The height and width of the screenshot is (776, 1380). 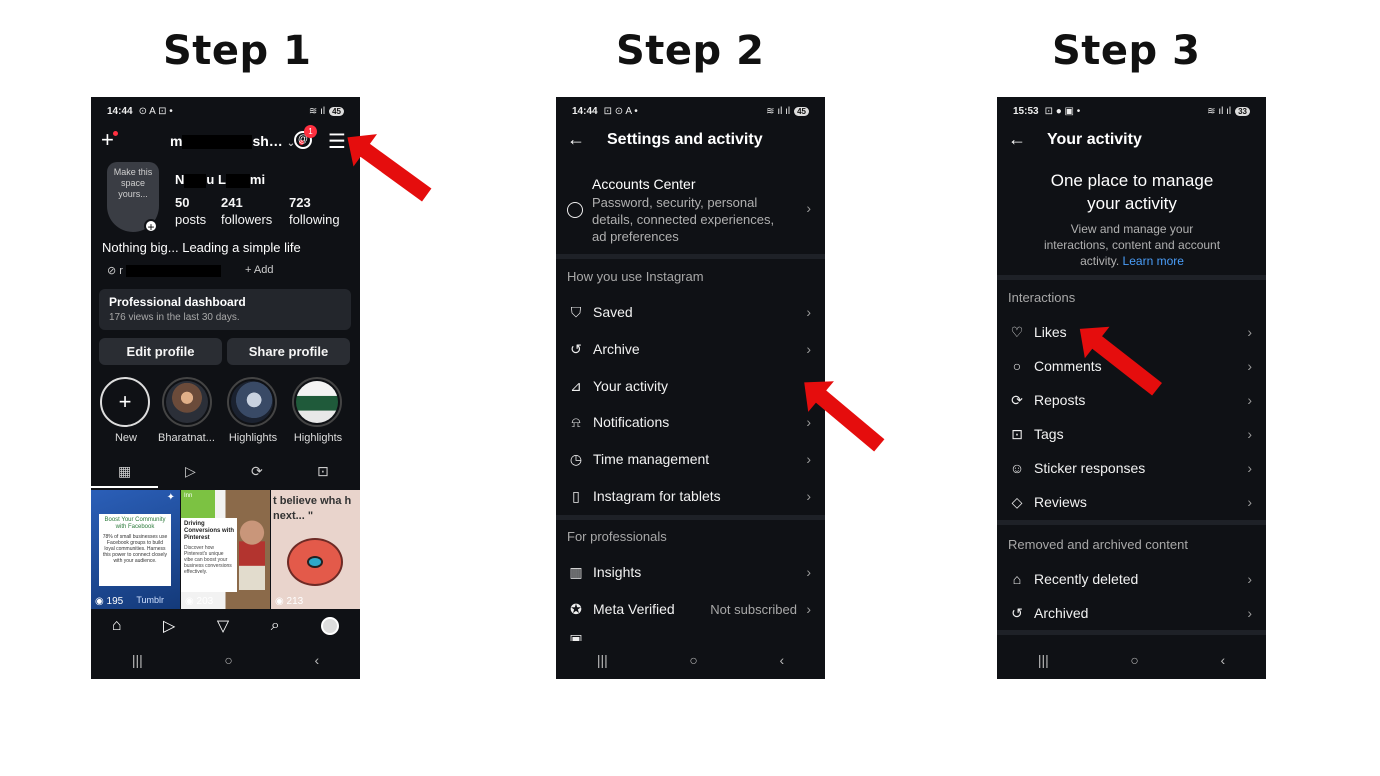 I want to click on direct-icon: ▽, so click(x=223, y=626).